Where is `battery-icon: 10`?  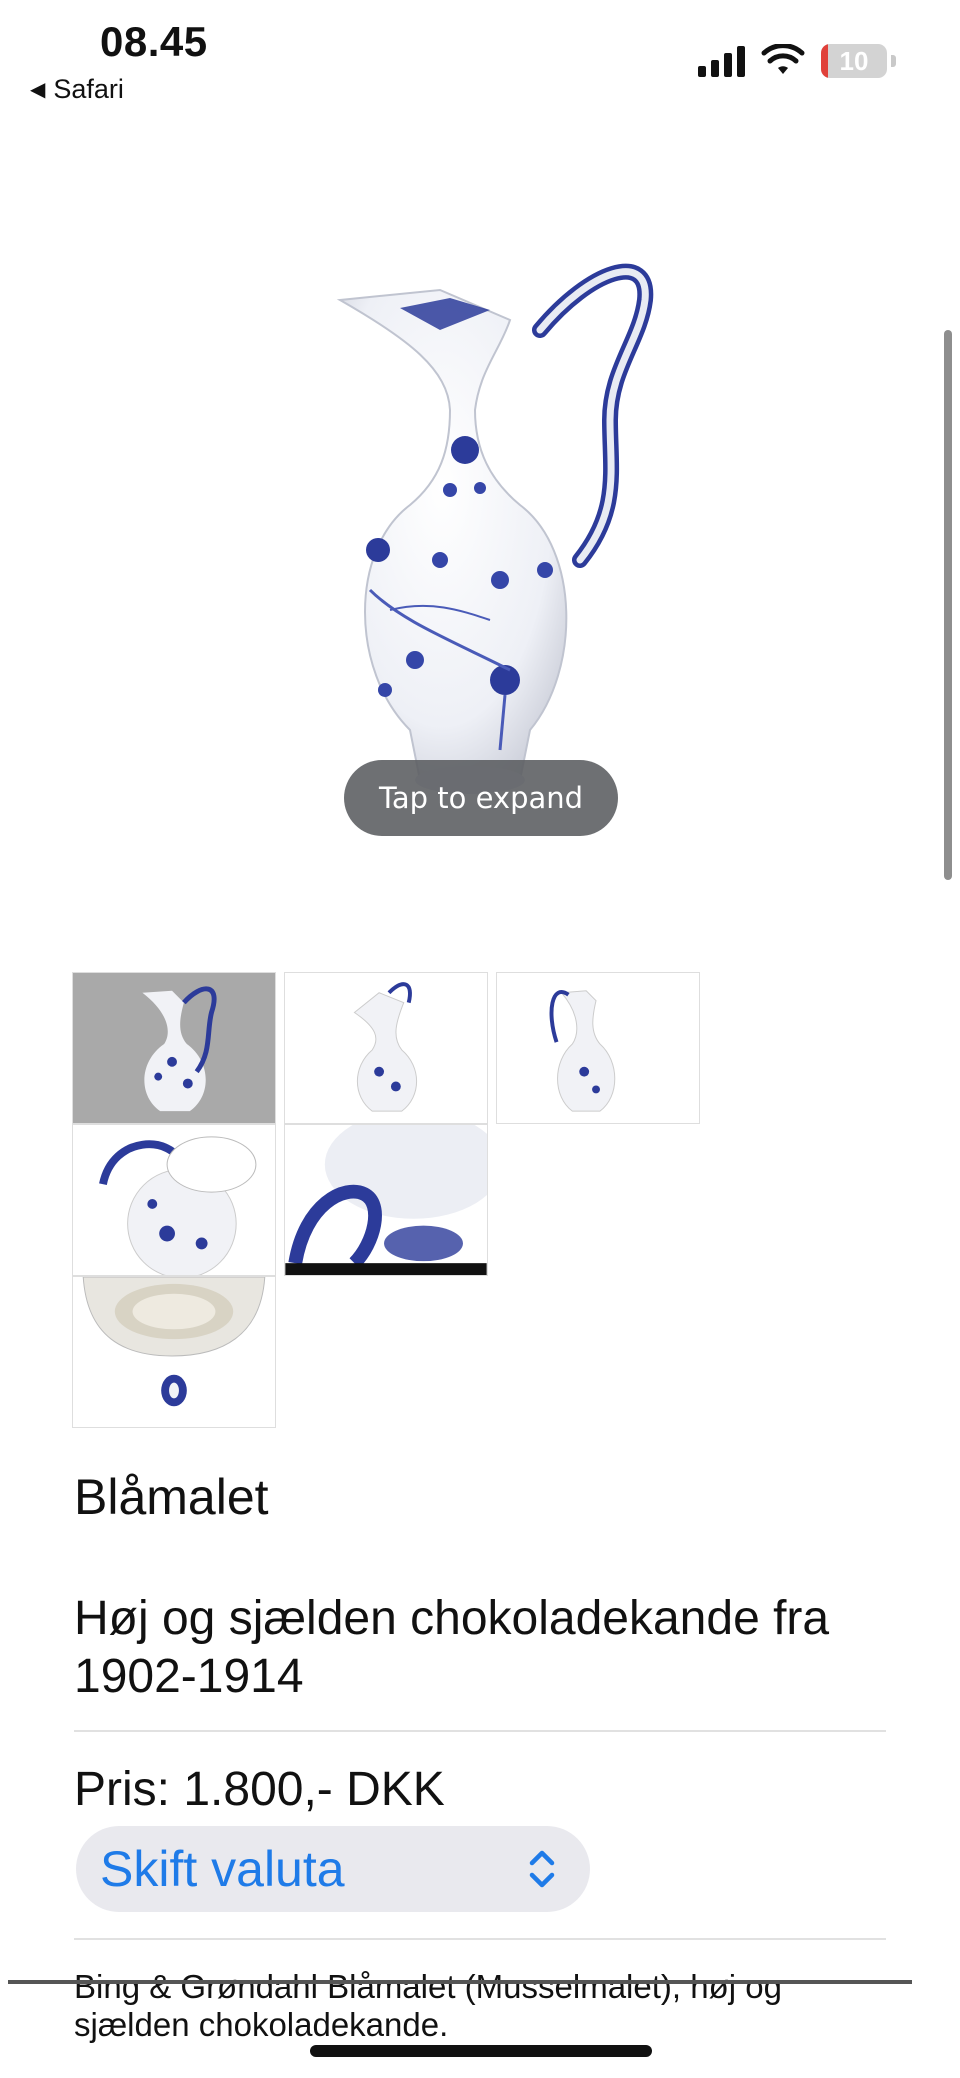 battery-icon: 10 is located at coordinates (854, 61).